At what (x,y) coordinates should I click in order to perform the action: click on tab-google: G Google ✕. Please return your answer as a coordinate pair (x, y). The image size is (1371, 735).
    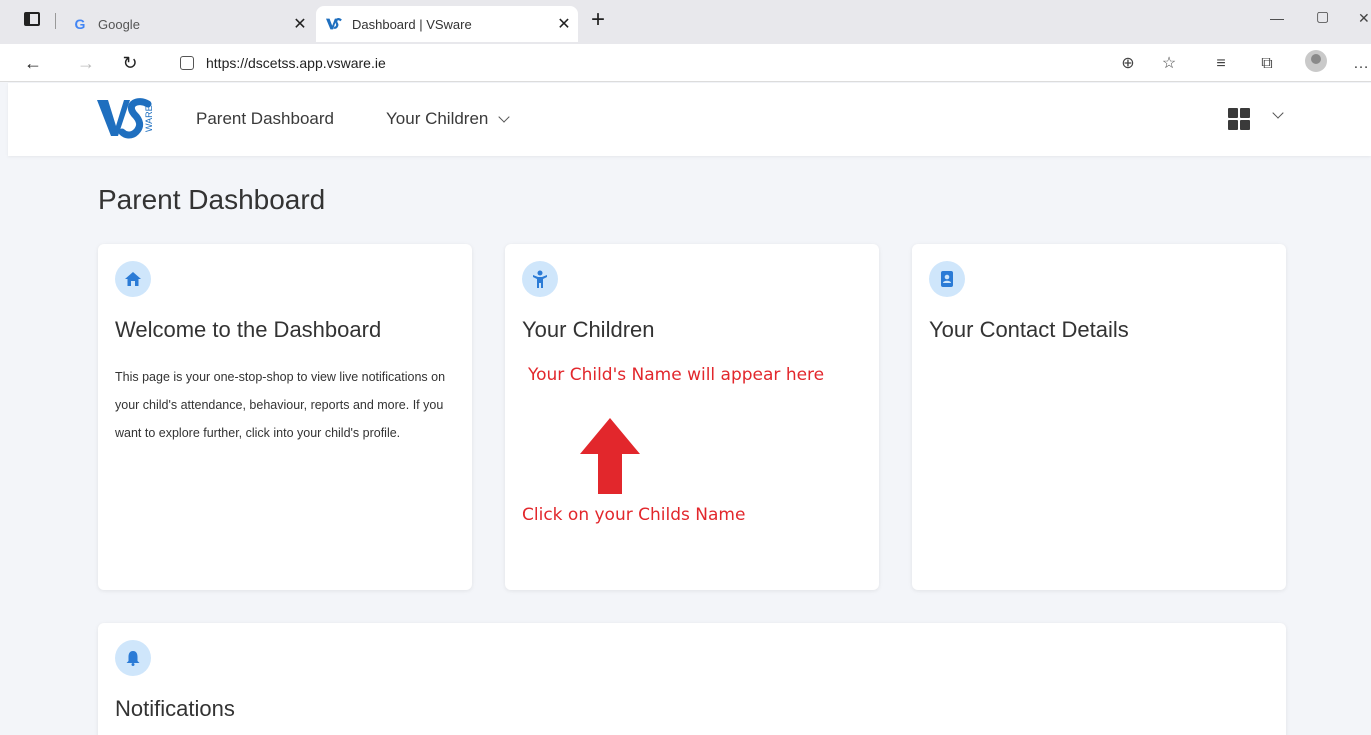
    Looking at the image, I should click on (188, 24).